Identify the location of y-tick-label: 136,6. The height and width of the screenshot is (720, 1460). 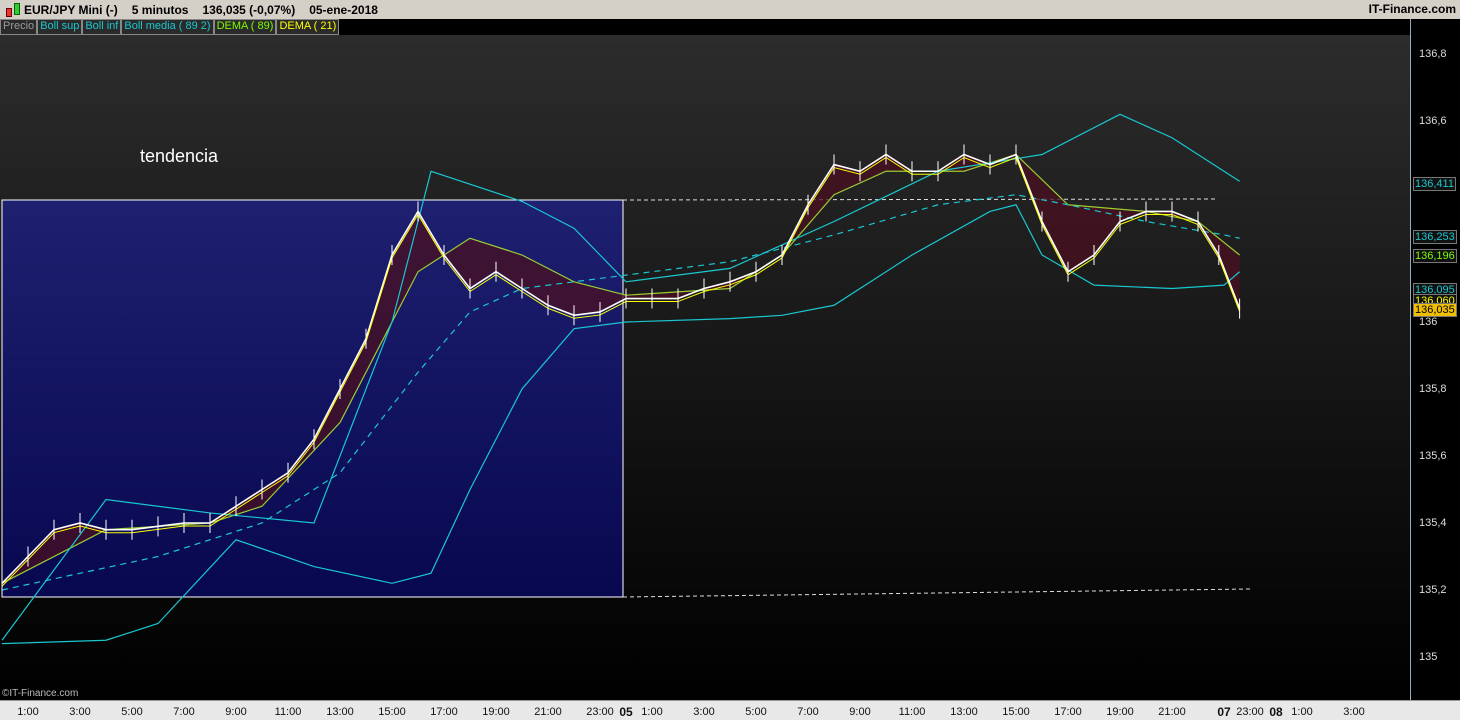
(1433, 121).